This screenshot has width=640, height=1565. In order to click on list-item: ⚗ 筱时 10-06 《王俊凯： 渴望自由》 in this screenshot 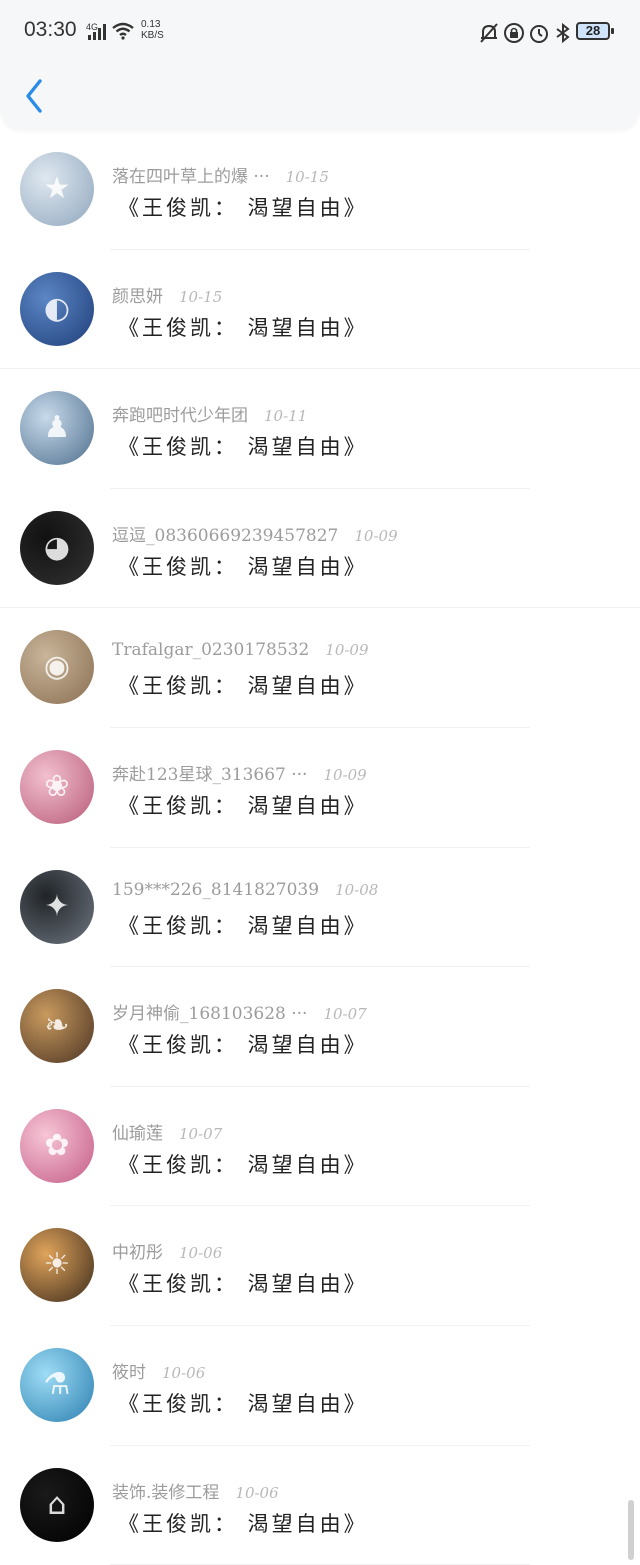, I will do `click(320, 1386)`.